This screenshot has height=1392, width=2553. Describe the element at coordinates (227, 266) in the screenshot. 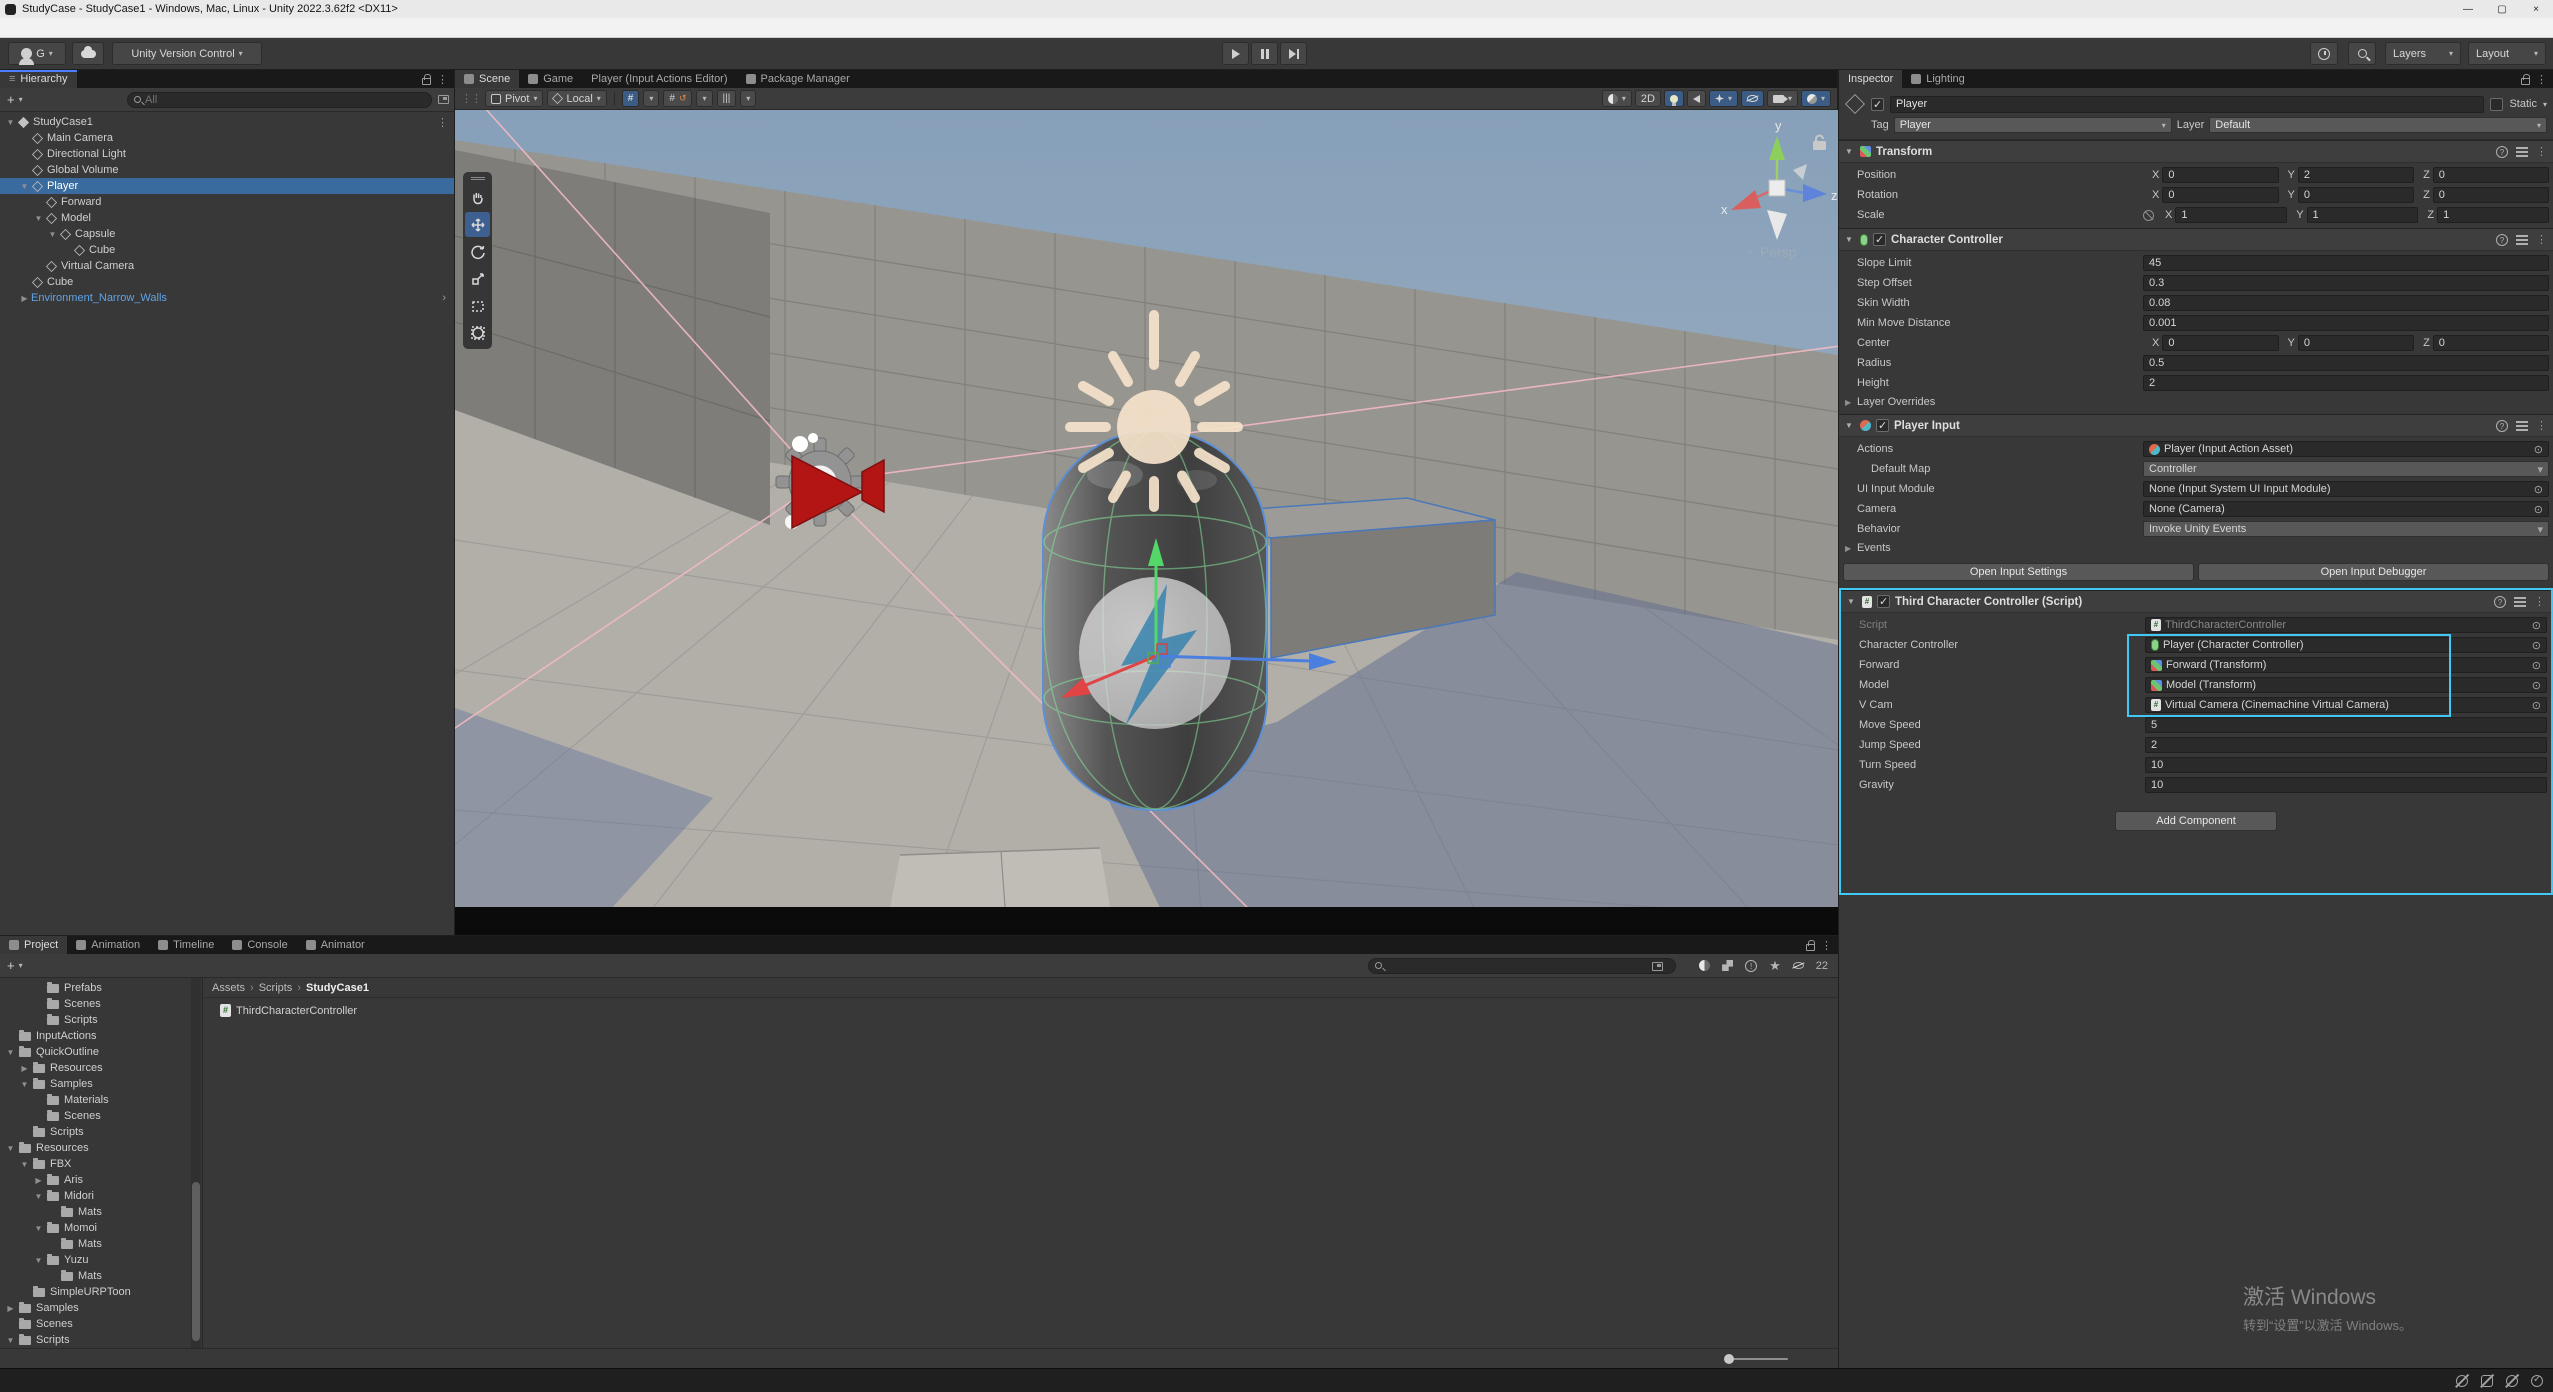

I see `hierarchy-item: Virtual Camera` at that location.